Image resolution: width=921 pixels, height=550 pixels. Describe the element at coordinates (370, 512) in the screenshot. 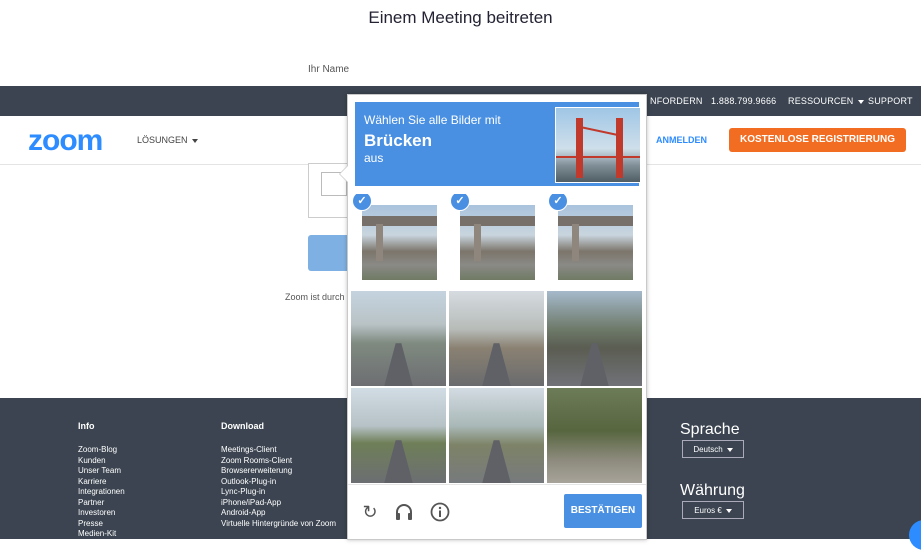

I see `reload-icon: ↻` at that location.